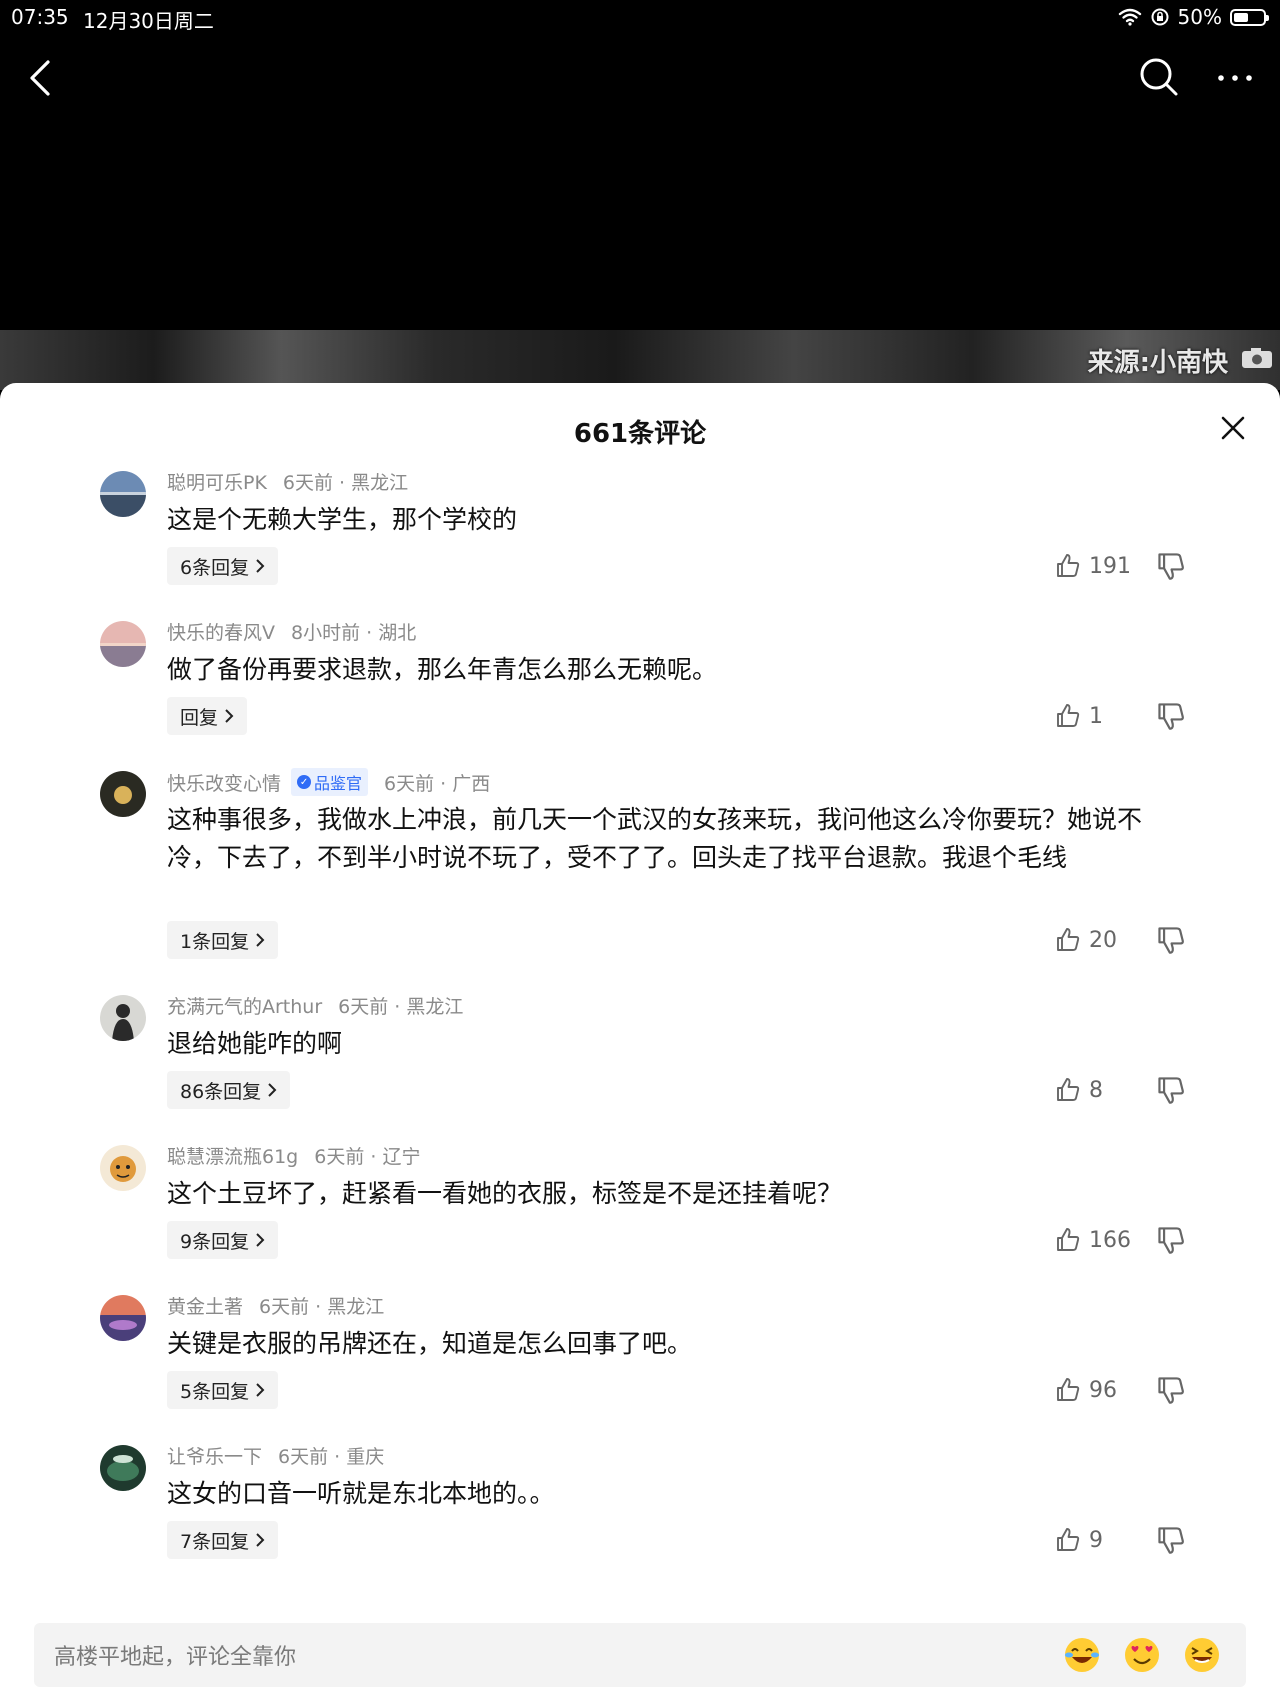 This screenshot has height=1706, width=1280. Describe the element at coordinates (148, 21) in the screenshot. I see `status-date: 12月30日周二` at that location.